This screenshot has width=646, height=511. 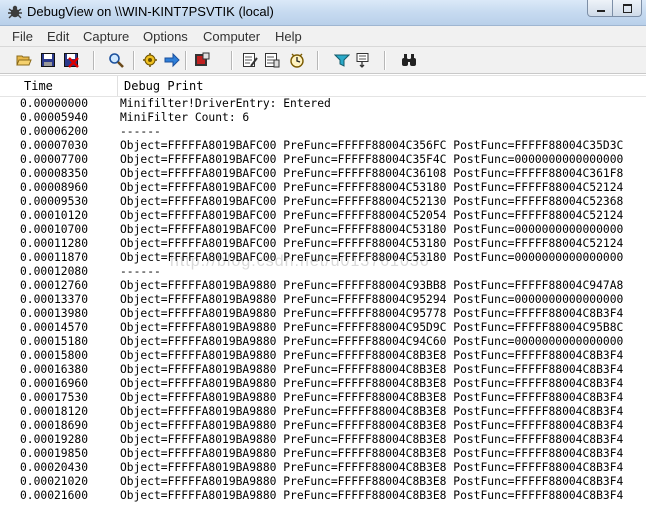 What do you see at coordinates (165, 36) in the screenshot?
I see `menu-options: Options` at bounding box center [165, 36].